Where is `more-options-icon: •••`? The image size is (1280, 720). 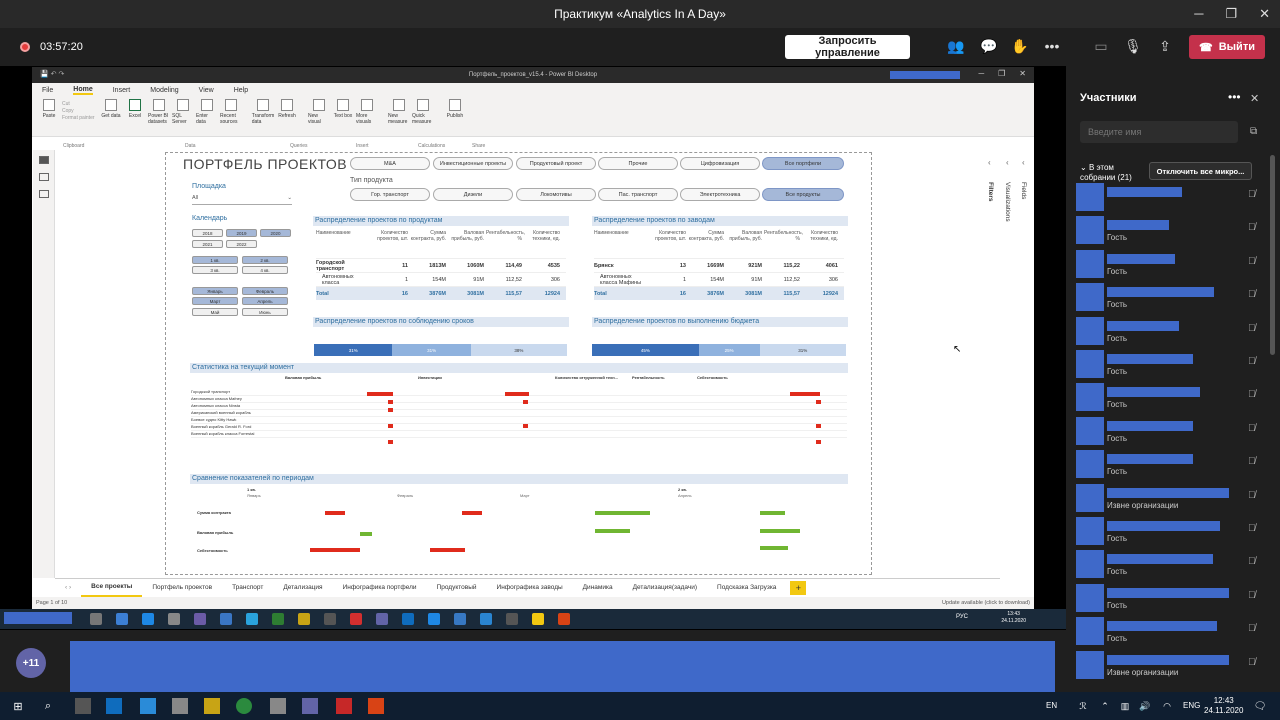 more-options-icon: ••• is located at coordinates (1234, 97).